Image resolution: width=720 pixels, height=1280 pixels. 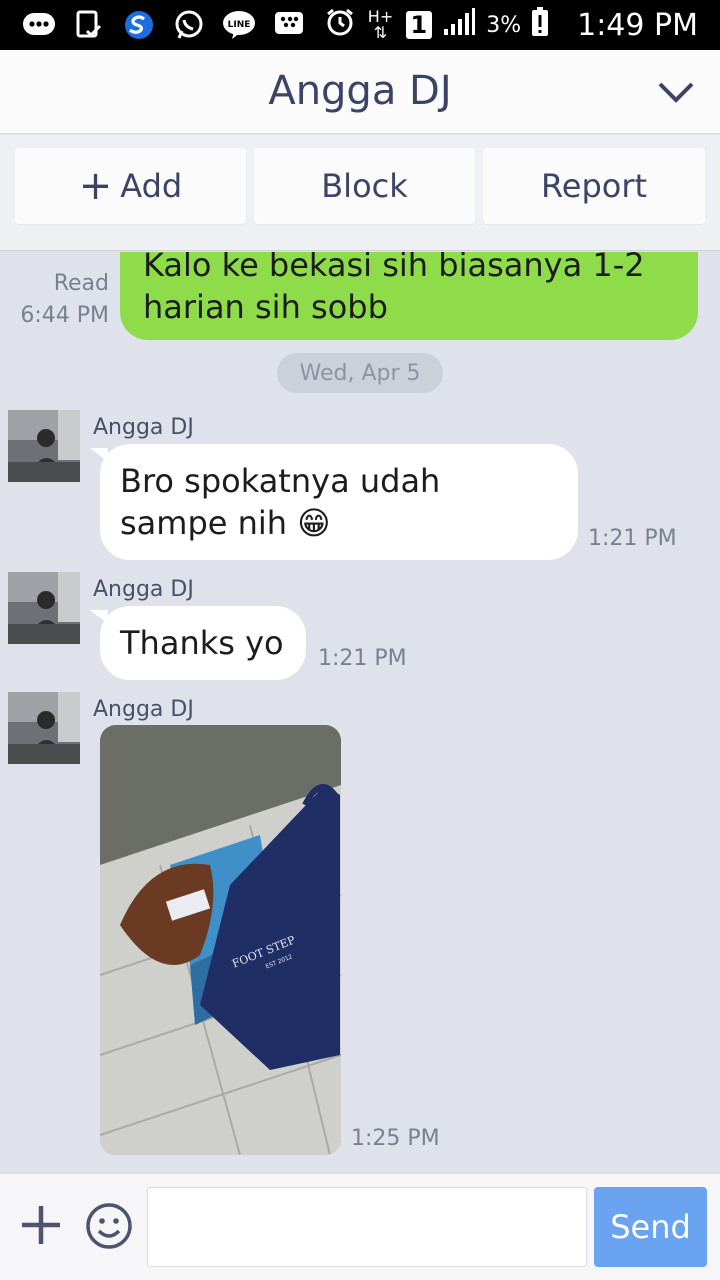 I want to click on bbm-icon, so click(x=39, y=25).